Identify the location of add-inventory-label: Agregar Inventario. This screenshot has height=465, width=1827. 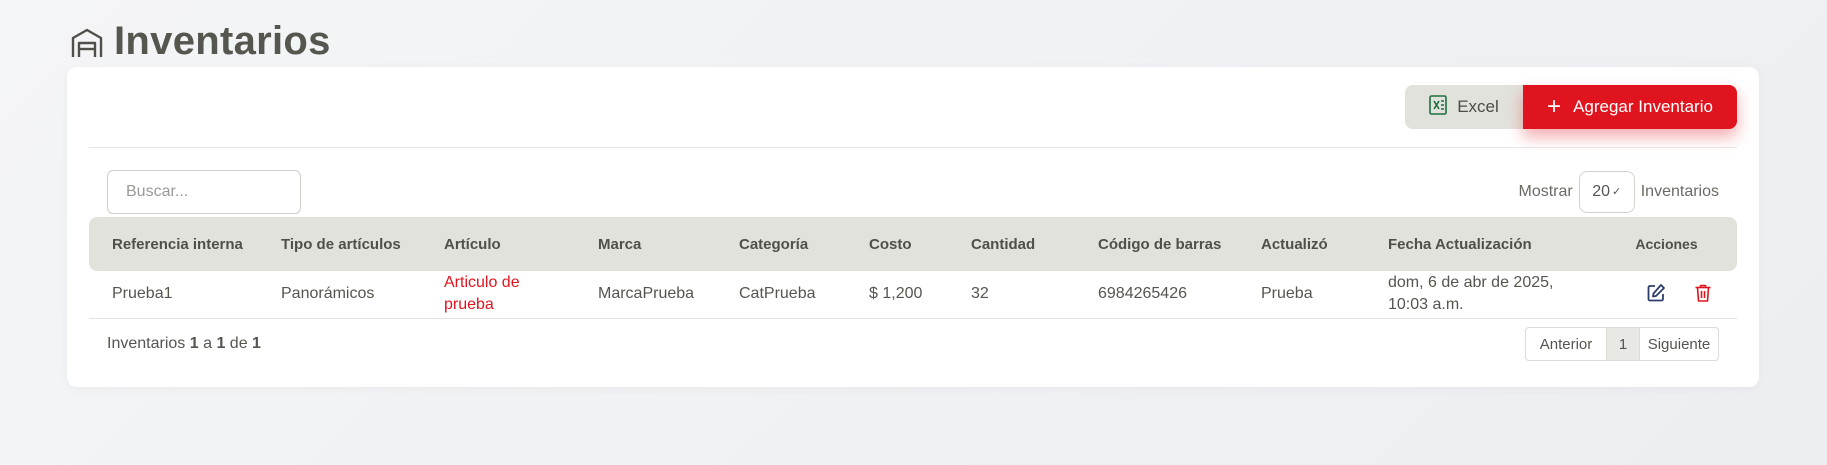
(1643, 106).